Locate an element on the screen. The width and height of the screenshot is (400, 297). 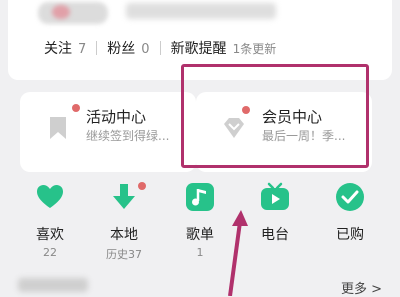
new-song-alert: 新歌提醒 1条更新 is located at coordinates (224, 48).